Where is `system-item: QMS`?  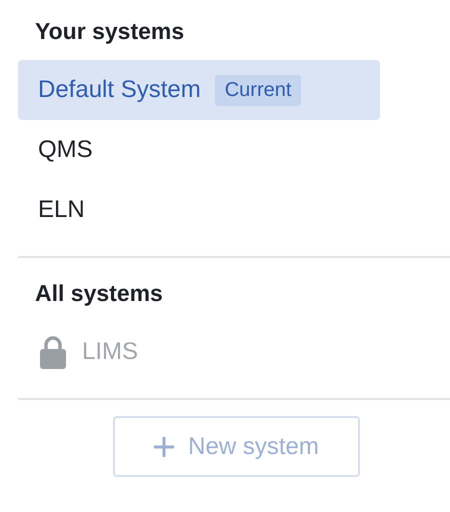 system-item: QMS is located at coordinates (199, 150).